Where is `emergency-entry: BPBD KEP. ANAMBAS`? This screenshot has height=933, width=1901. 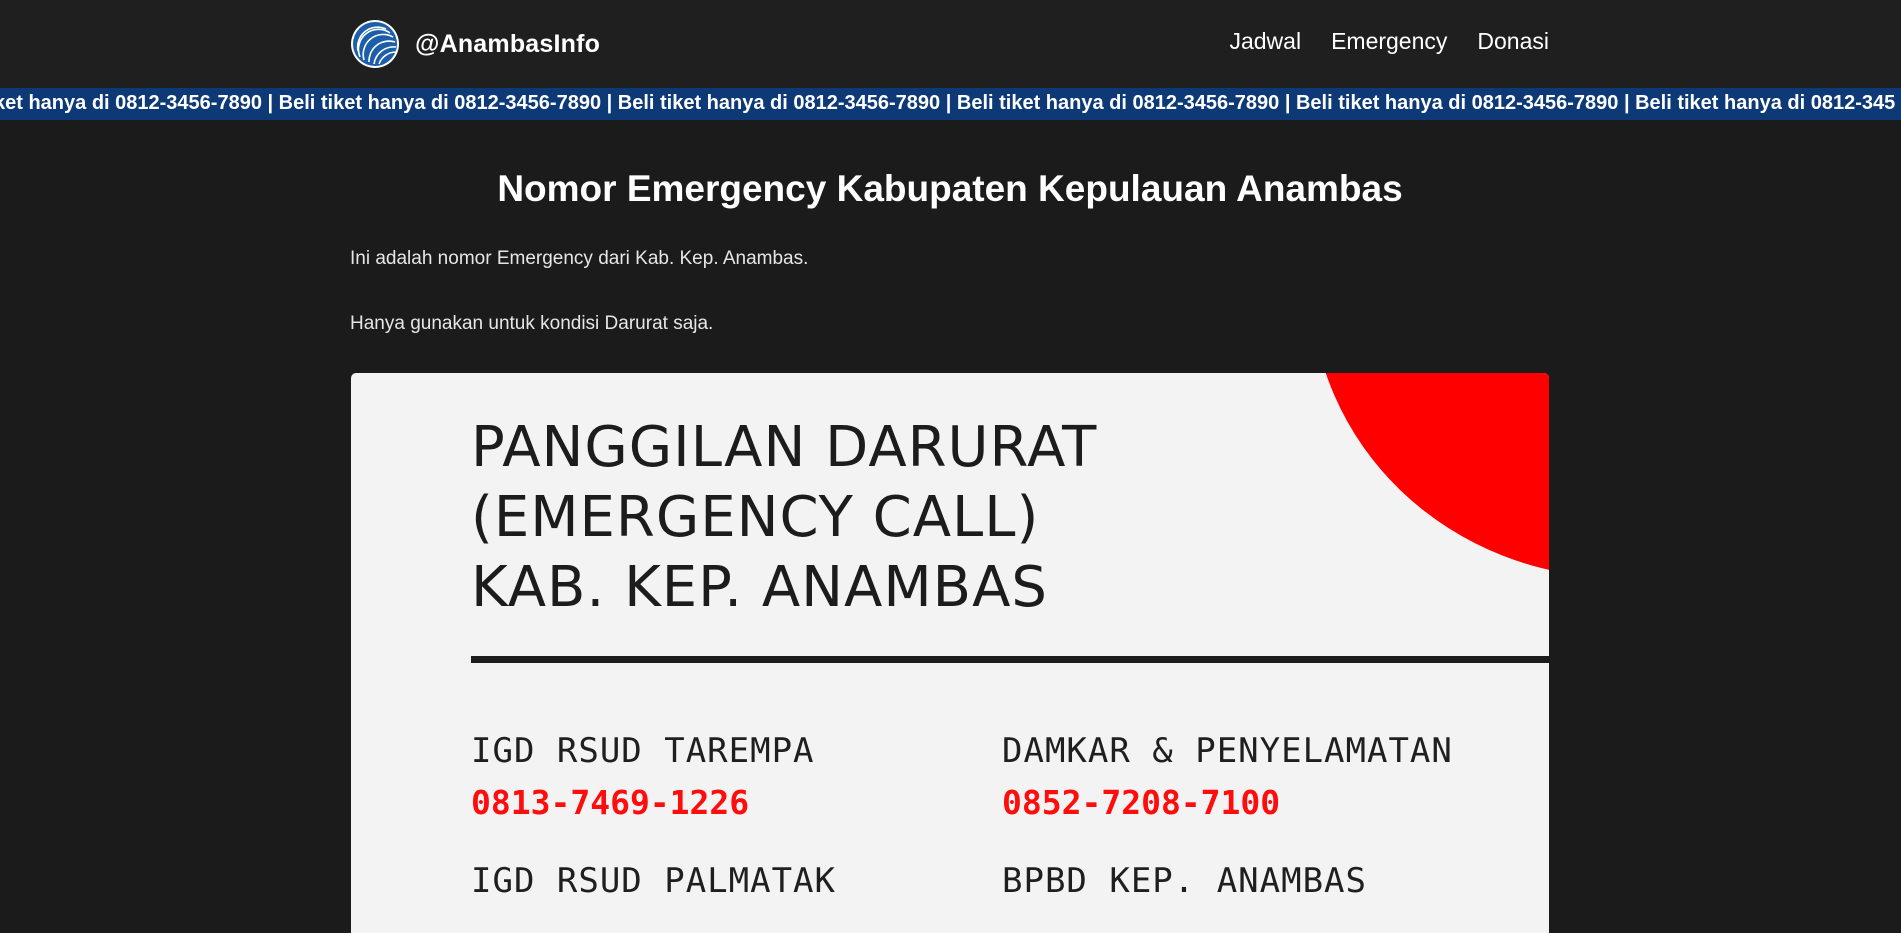 emergency-entry: BPBD KEP. ANAMBAS is located at coordinates (1184, 887).